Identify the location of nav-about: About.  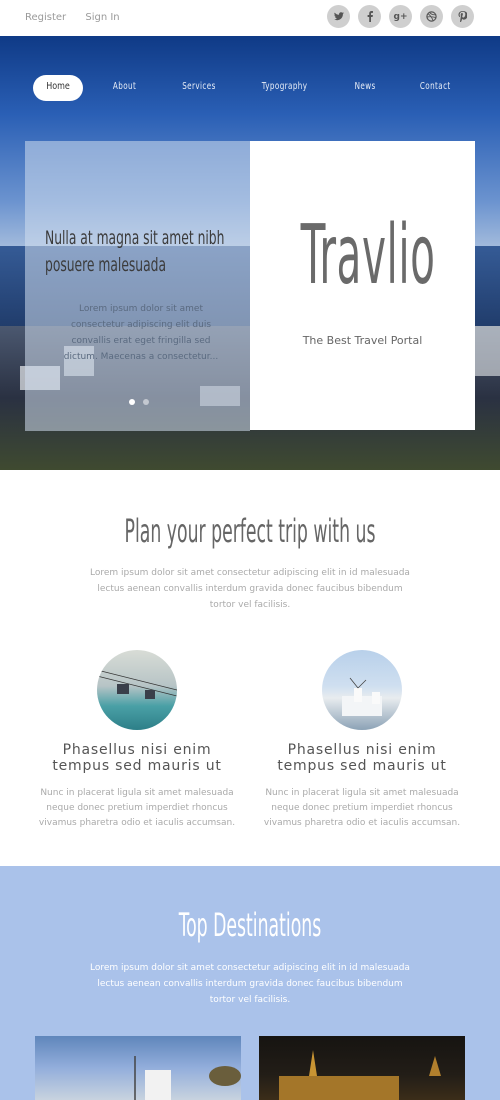
(124, 86).